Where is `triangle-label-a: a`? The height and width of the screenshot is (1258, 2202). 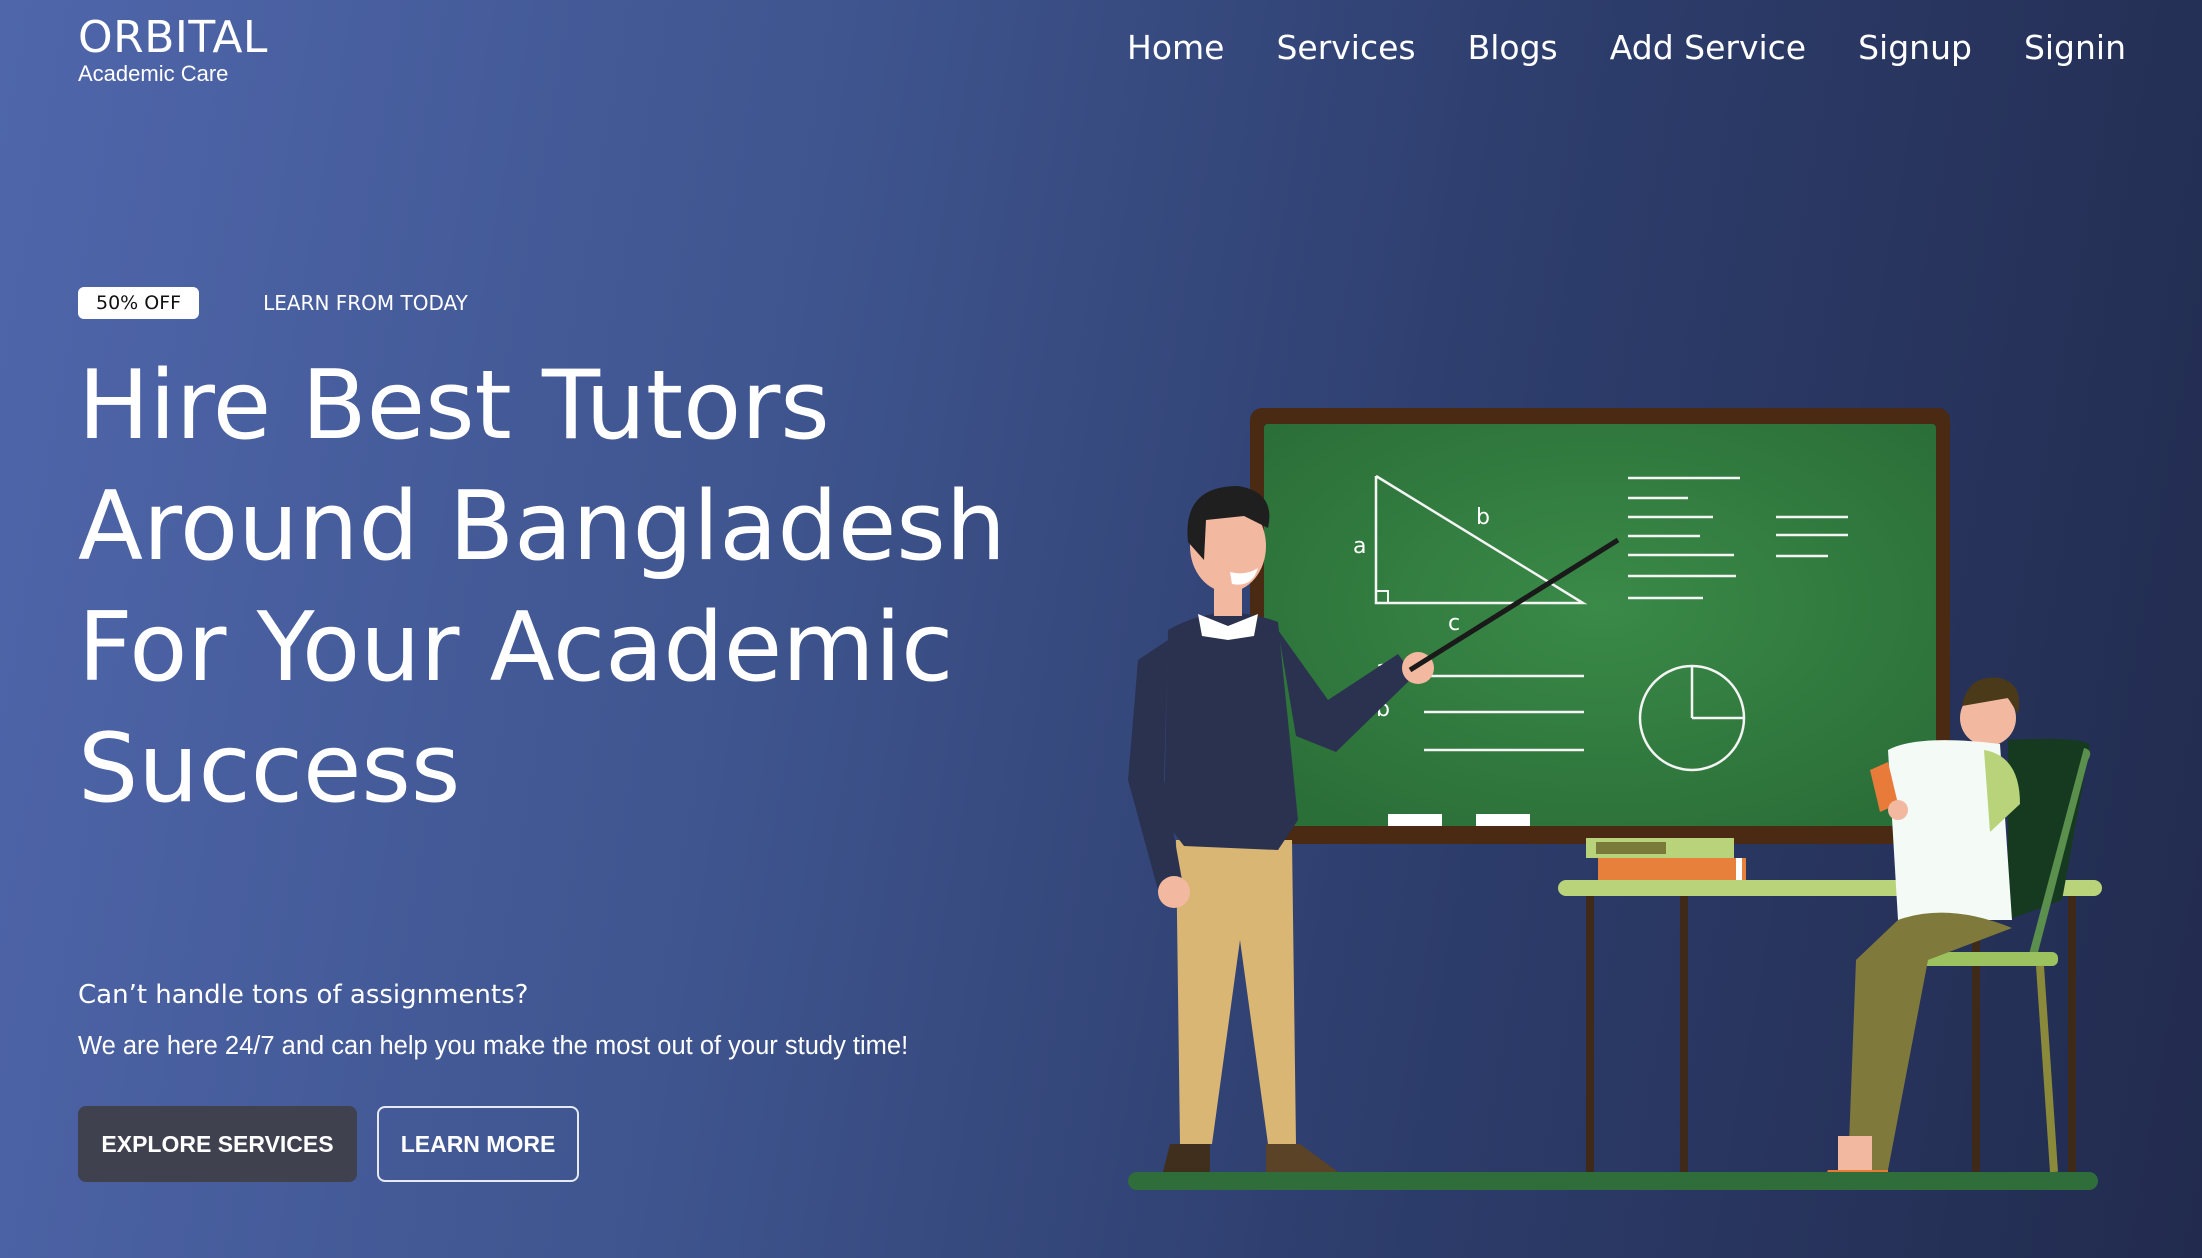 triangle-label-a: a is located at coordinates (1359, 546).